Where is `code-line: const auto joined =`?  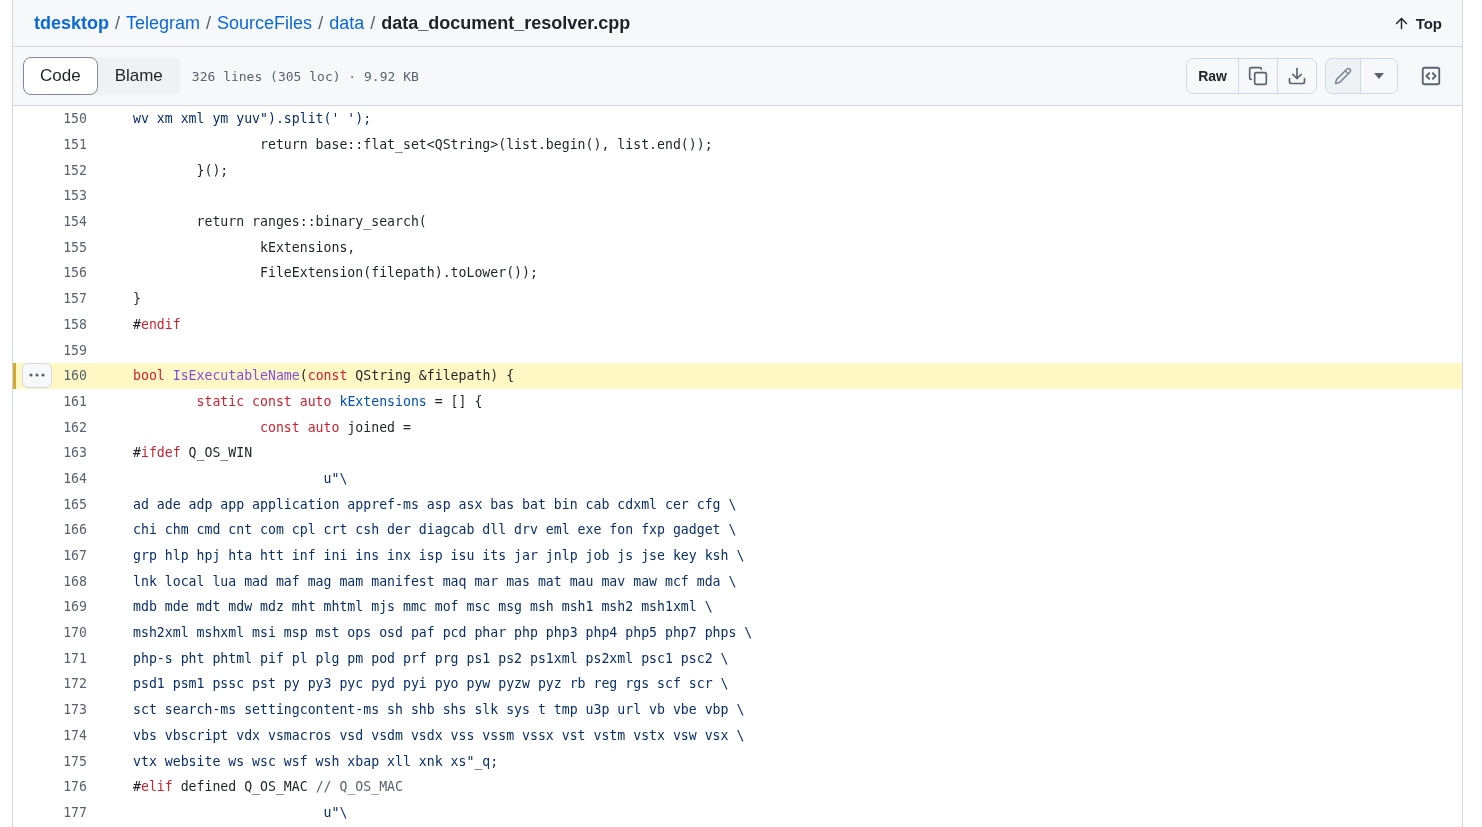 code-line: const auto joined = is located at coordinates (335, 427).